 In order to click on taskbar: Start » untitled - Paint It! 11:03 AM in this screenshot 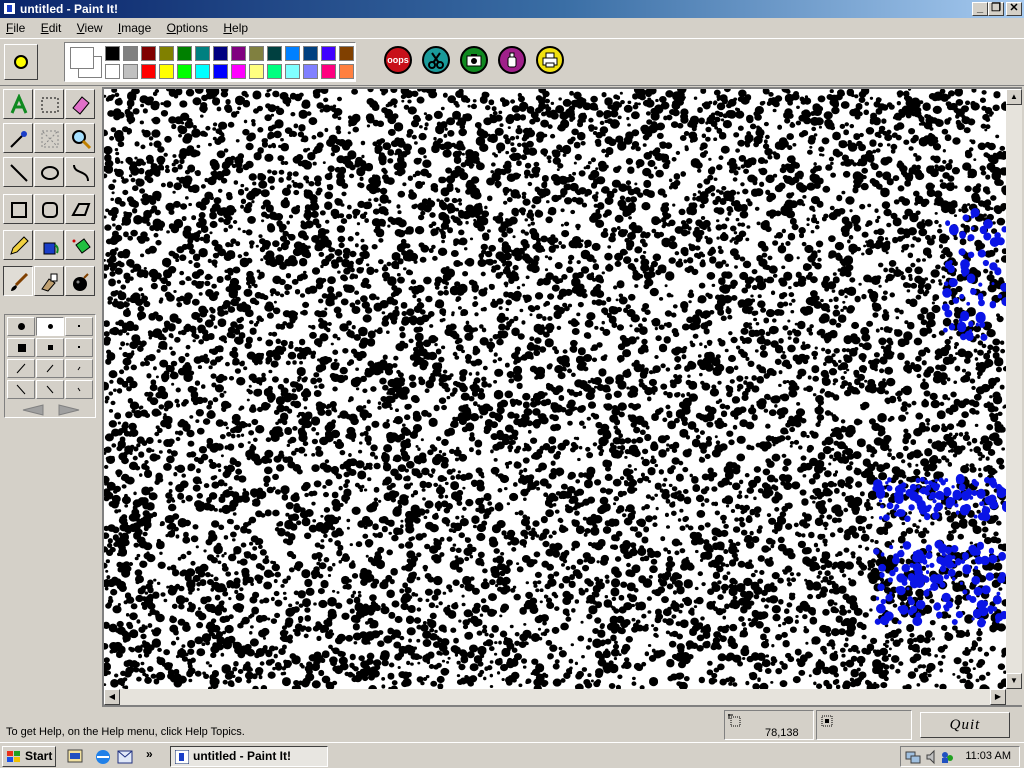, I will do `click(512, 755)`.